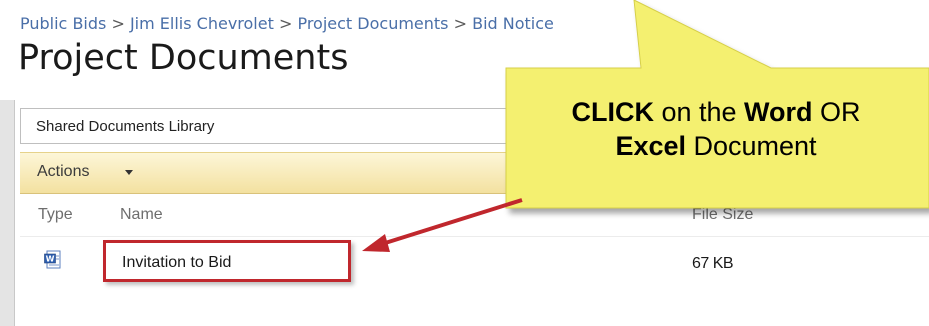 Image resolution: width=929 pixels, height=326 pixels. I want to click on callout-word-word: Word, so click(778, 112).